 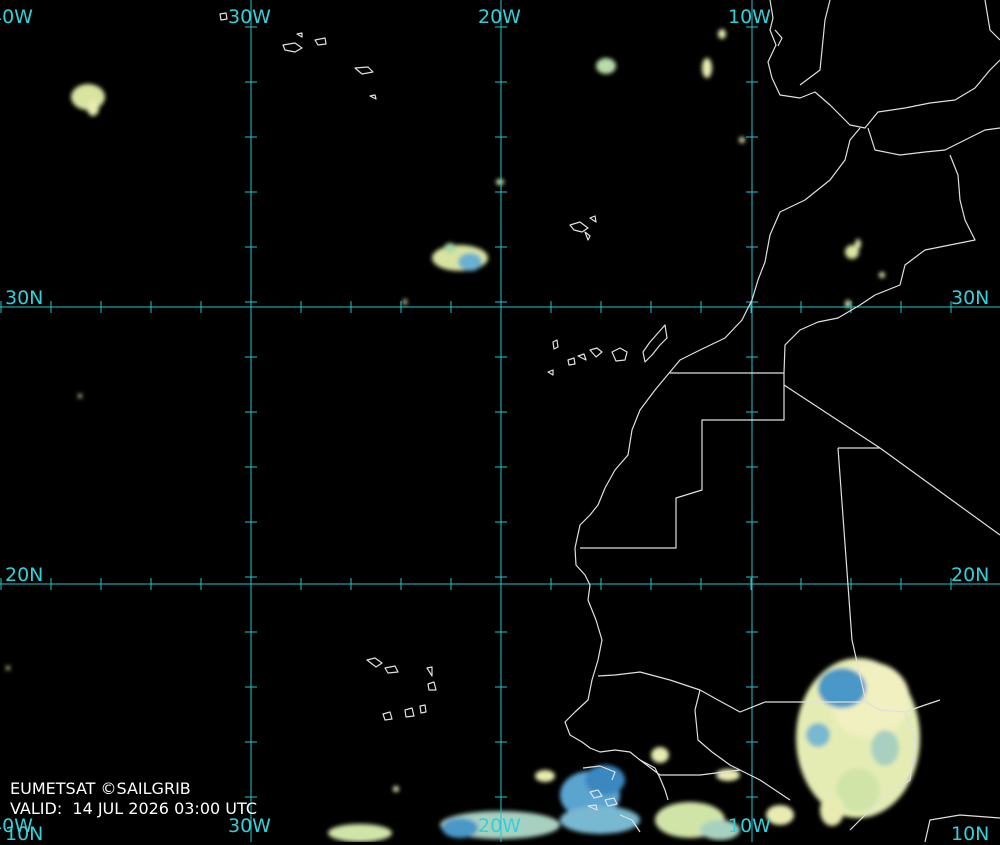 I want to click on valid-time-line: VALID: 14 JUL 2026 03:00 UTC, so click(x=133, y=809).